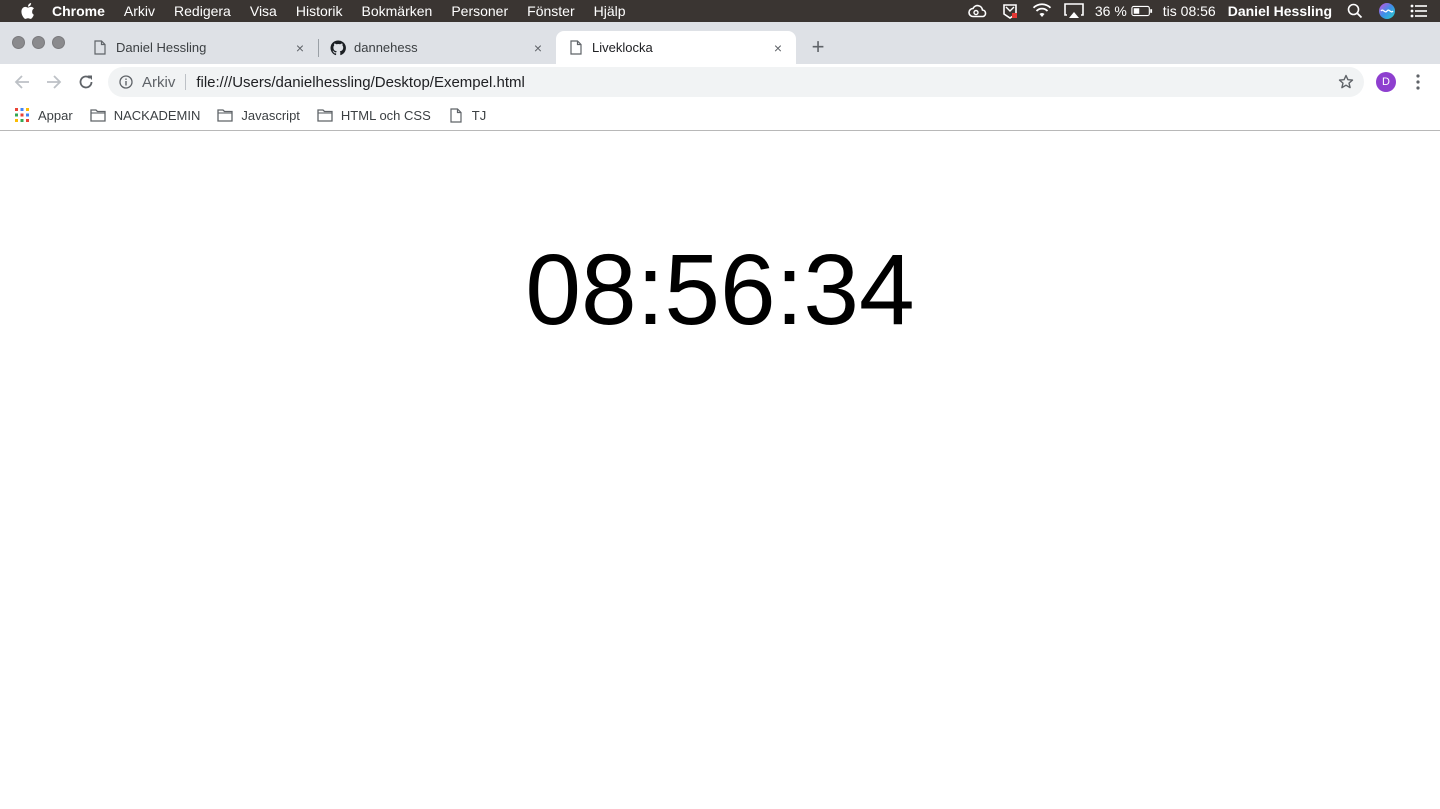 This screenshot has height=809, width=1440. Describe the element at coordinates (55, 115) in the screenshot. I see `bookmark-label: Appar` at that location.